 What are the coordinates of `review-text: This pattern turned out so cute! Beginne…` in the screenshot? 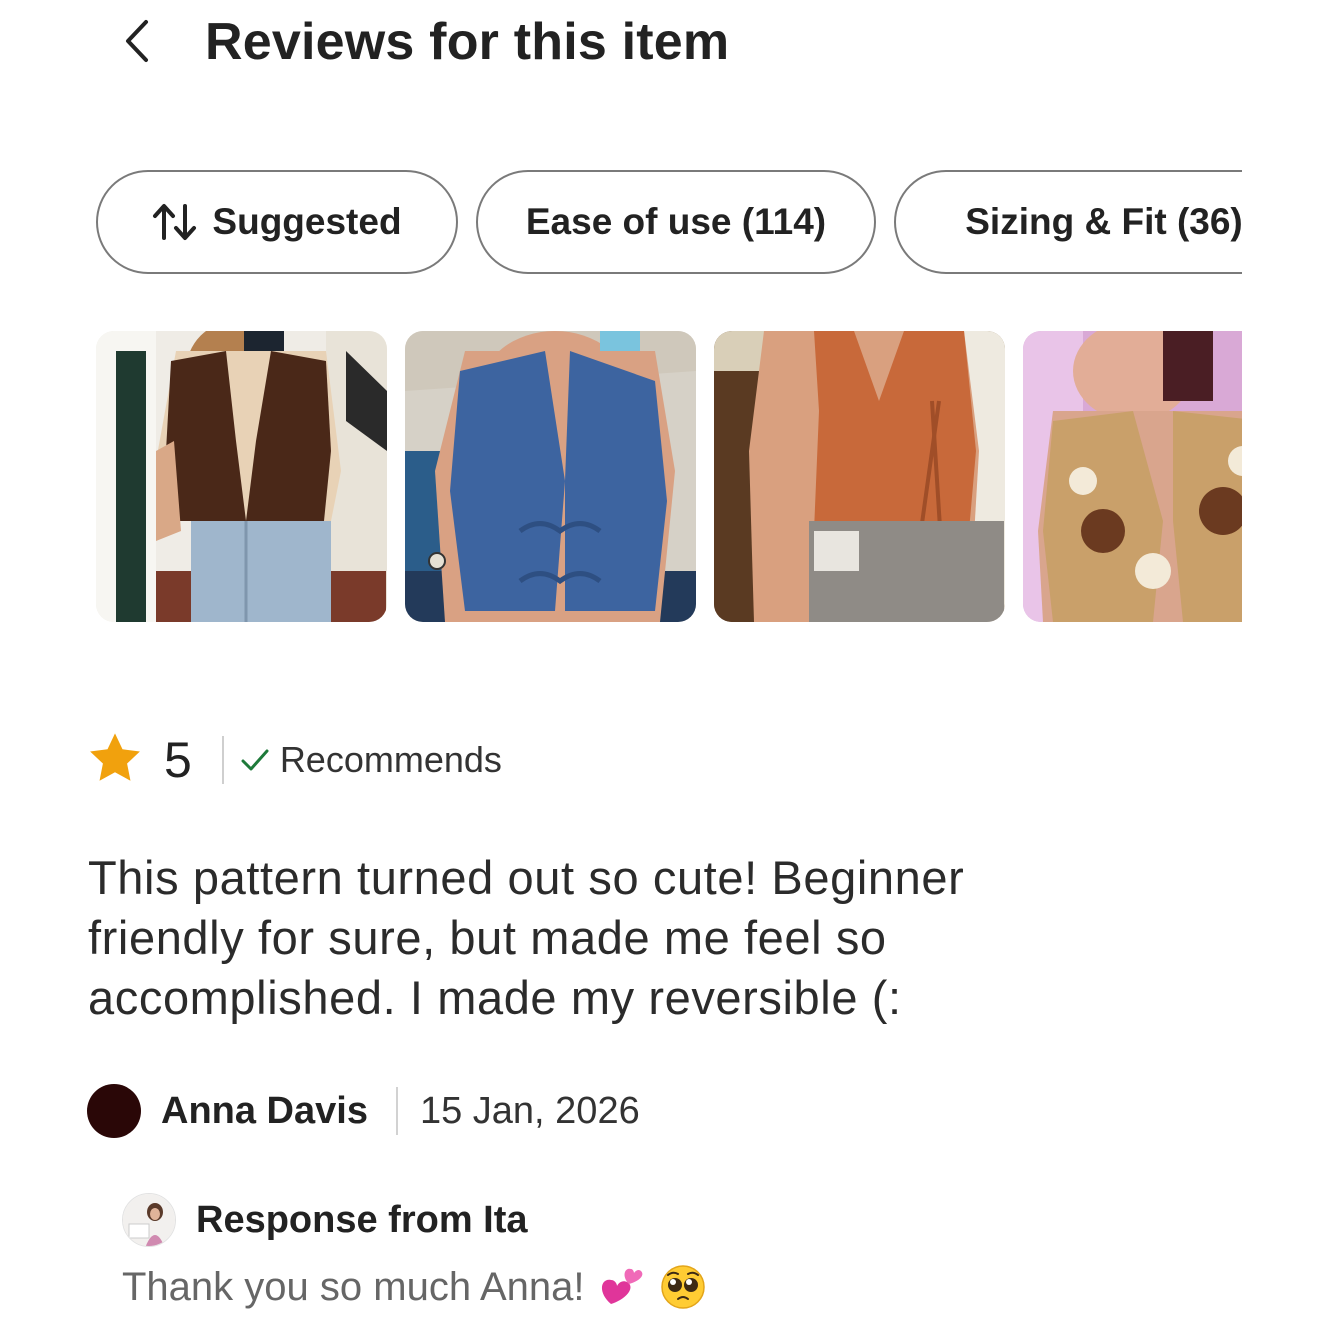 It's located at (526, 937).